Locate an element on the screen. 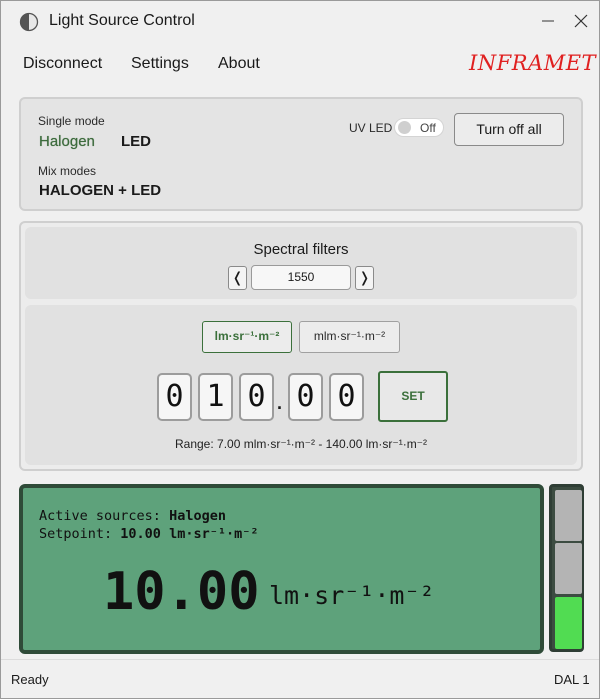 The image size is (600, 699). half-circle-icon is located at coordinates (29, 22).